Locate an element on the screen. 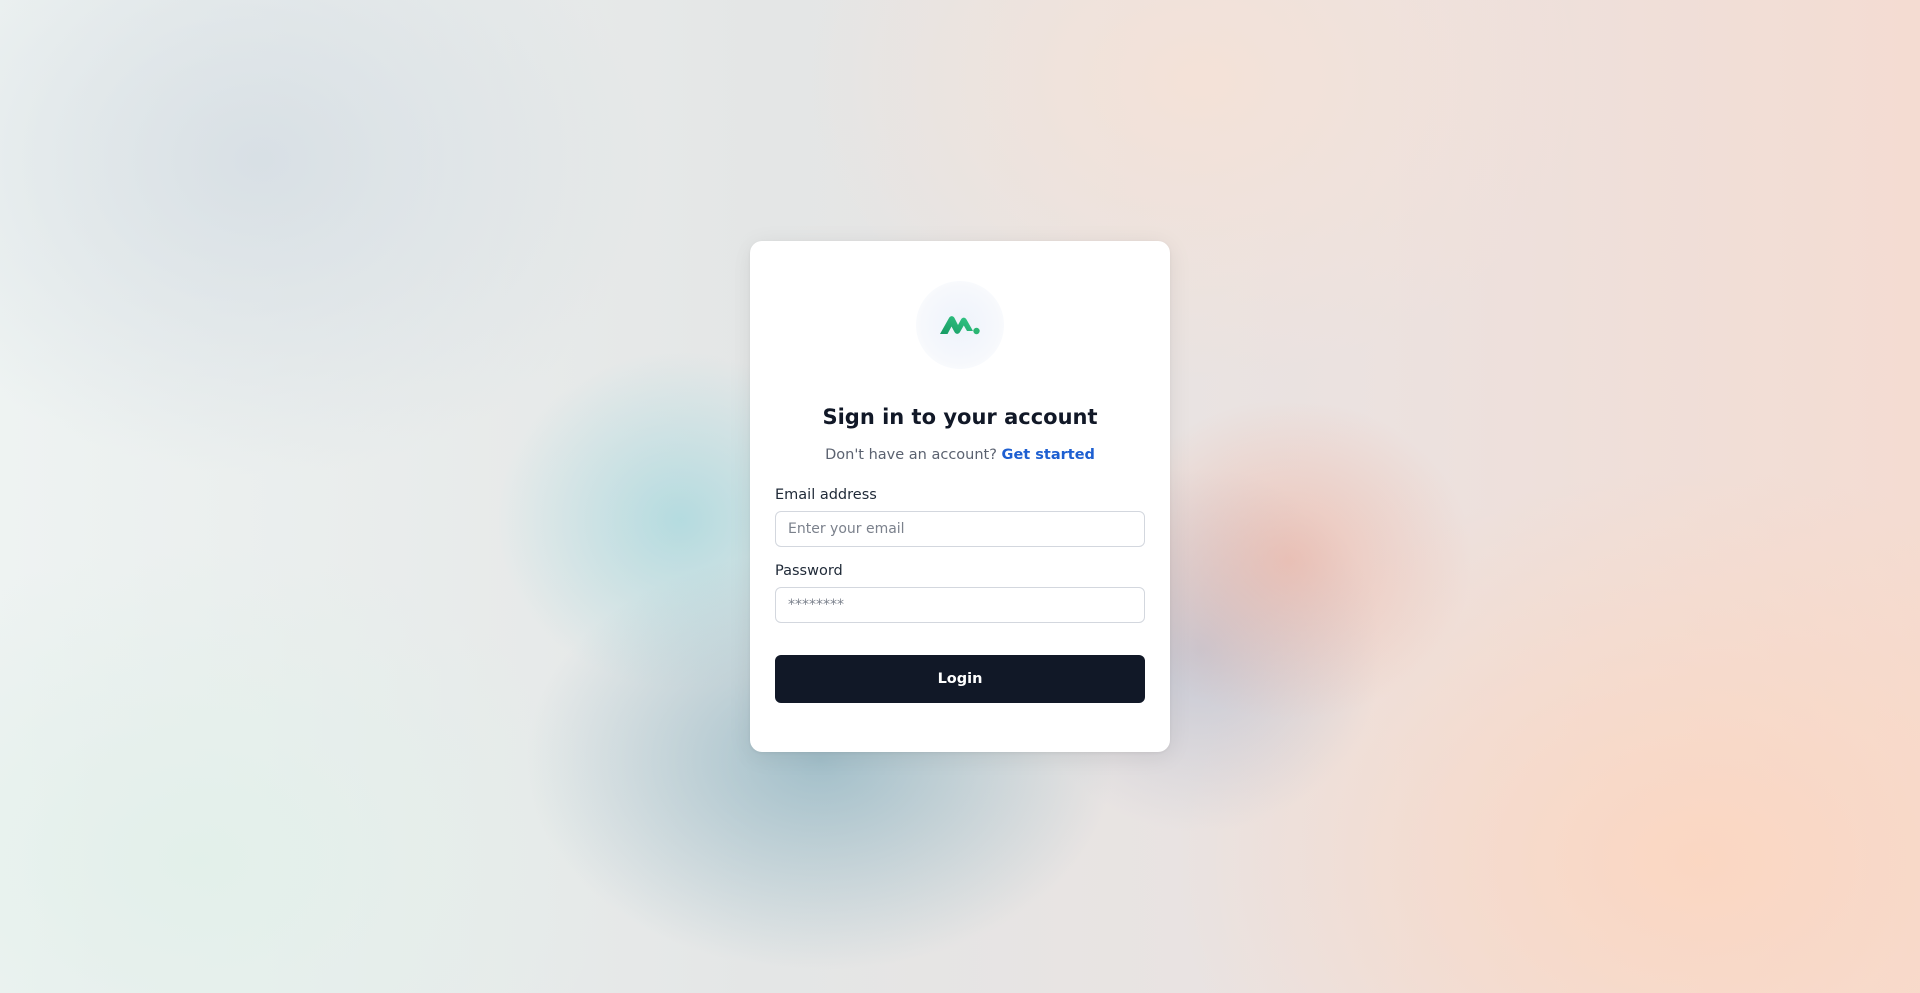 The image size is (1920, 993). signup-prompt-text: Don't have an account? is located at coordinates (911, 455).